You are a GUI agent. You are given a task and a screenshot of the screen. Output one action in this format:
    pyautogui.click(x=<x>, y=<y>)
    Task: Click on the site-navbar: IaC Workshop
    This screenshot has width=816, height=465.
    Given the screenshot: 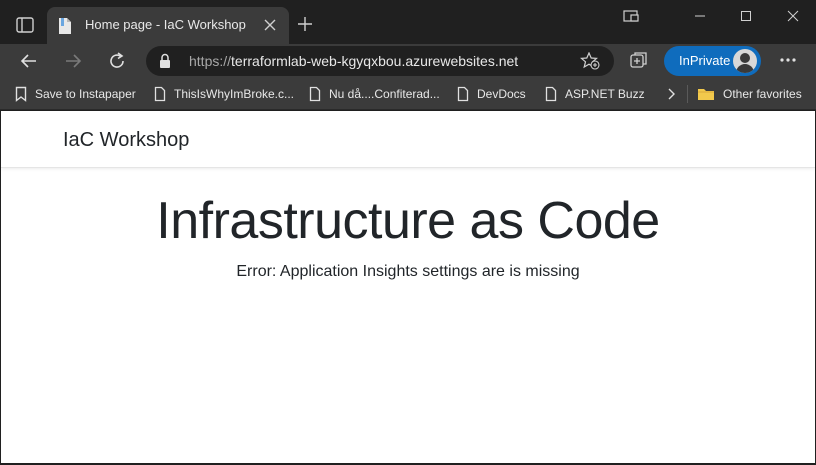 What is the action you would take?
    pyautogui.click(x=408, y=139)
    